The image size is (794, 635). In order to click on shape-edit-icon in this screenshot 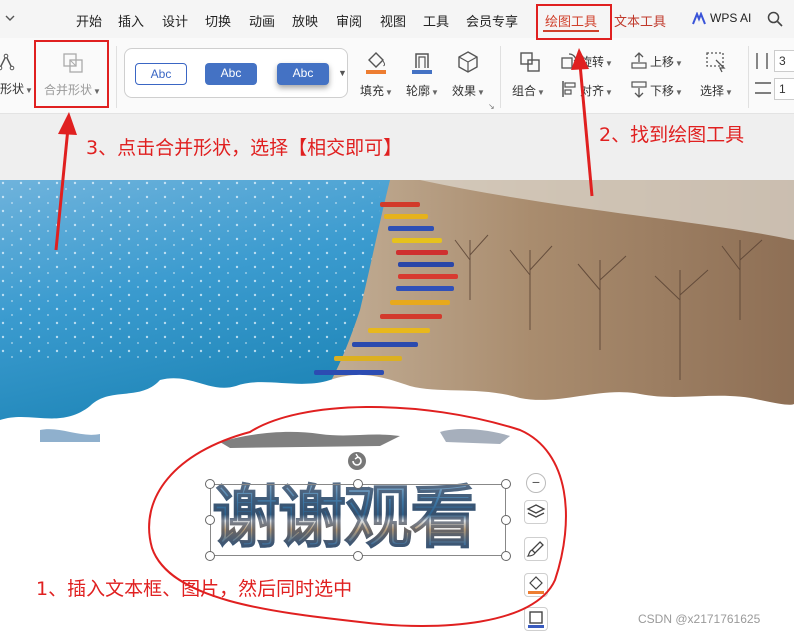, I will do `click(8, 64)`.